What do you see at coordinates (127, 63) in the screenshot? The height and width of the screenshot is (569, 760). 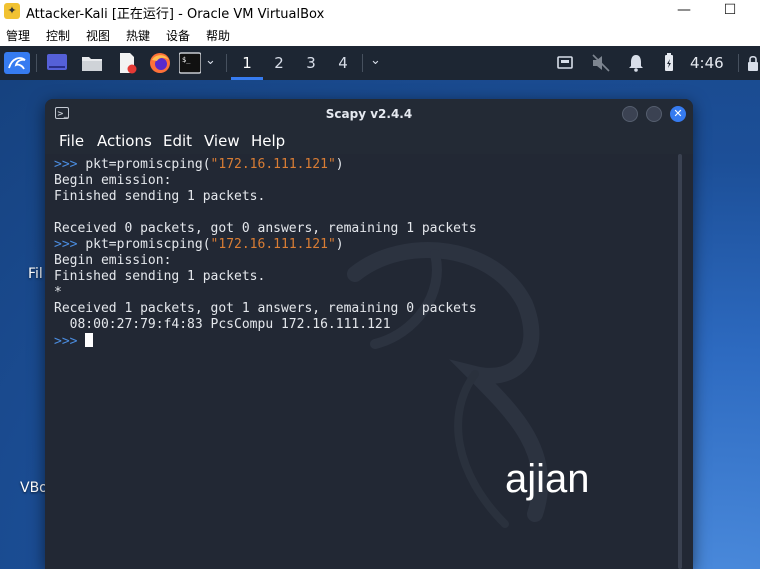 I see `text-editor-icon` at bounding box center [127, 63].